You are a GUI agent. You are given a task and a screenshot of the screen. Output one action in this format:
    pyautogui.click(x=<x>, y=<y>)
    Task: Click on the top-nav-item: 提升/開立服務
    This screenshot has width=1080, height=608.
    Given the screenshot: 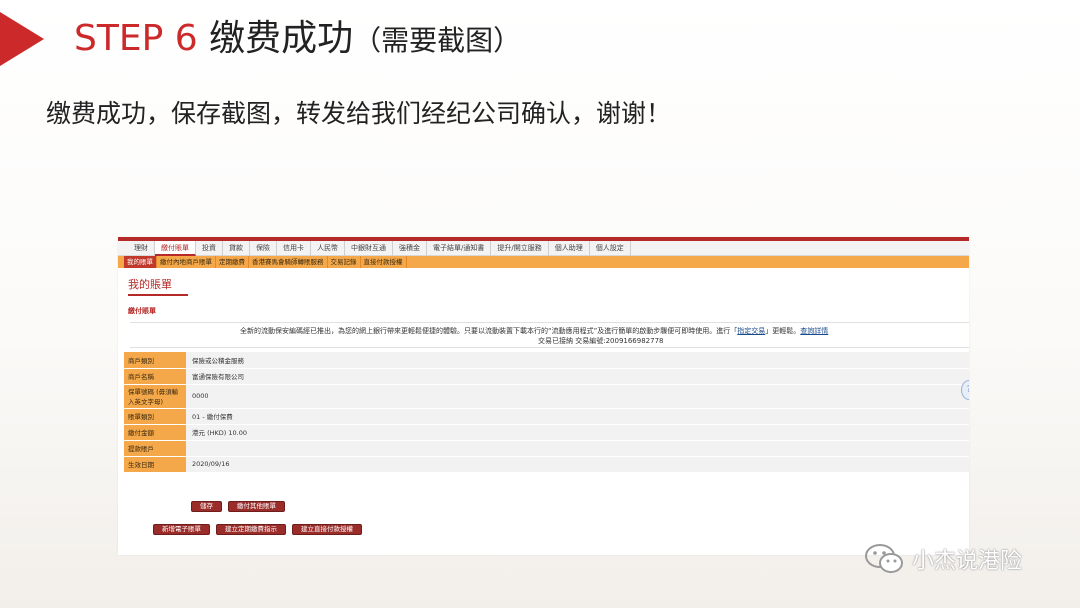 What is the action you would take?
    pyautogui.click(x=520, y=248)
    